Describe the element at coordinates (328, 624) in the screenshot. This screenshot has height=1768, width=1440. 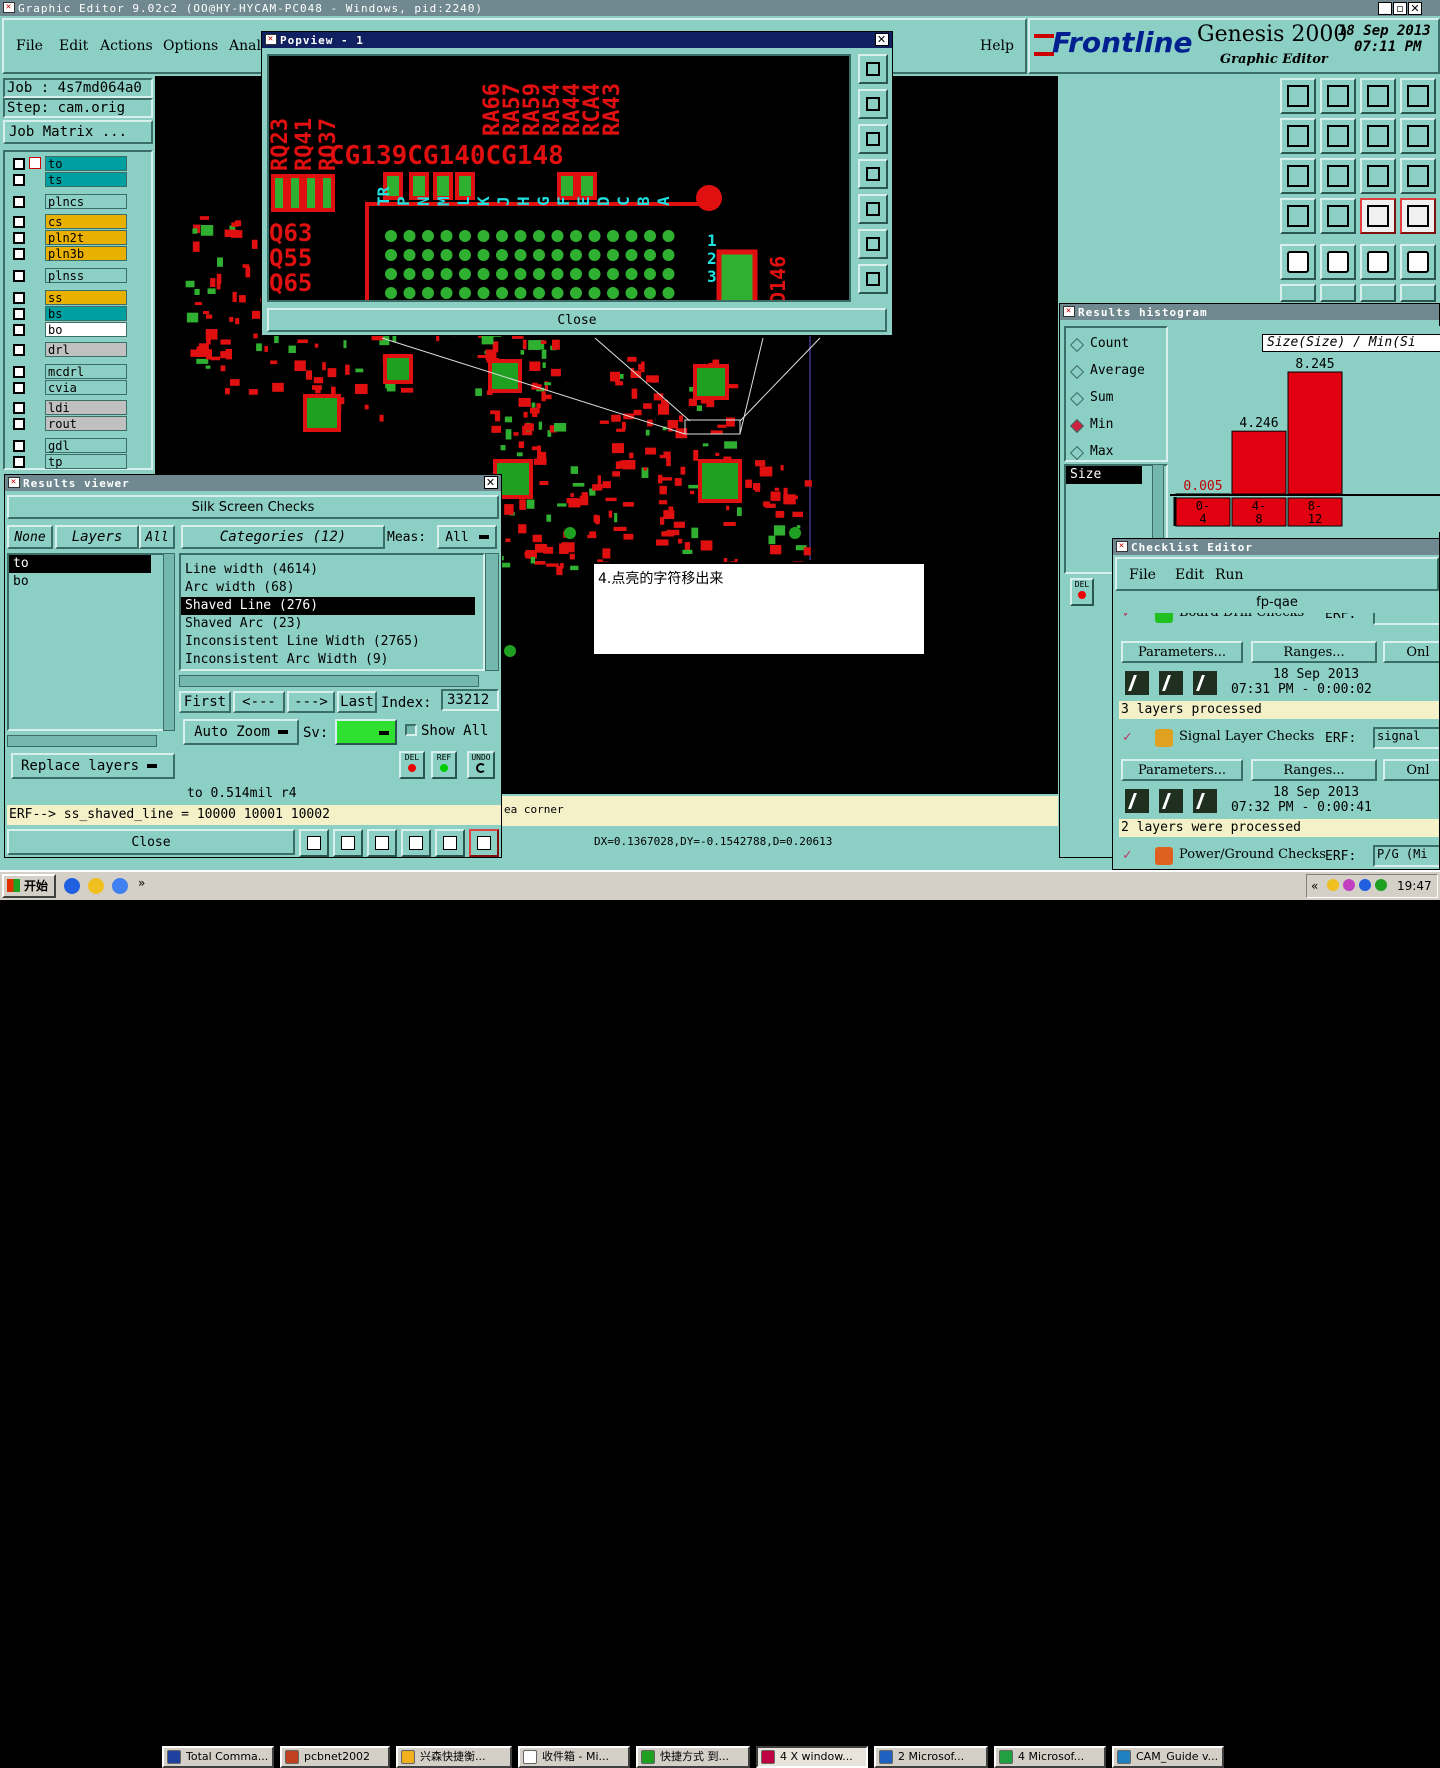
I see `category-item: Shaved Arc (23)` at that location.